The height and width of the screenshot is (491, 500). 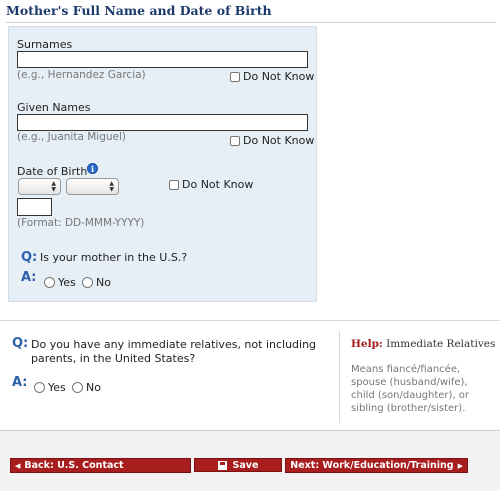 I want to click on dob-year-input, so click(x=34, y=207).